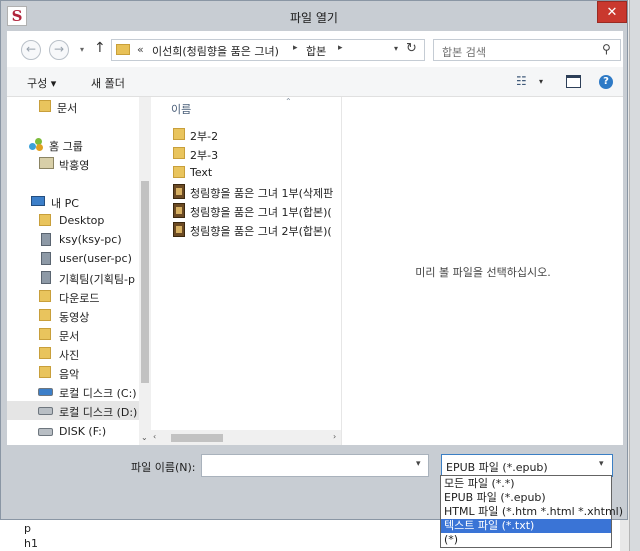 This screenshot has height=551, width=640. What do you see at coordinates (181, 109) in the screenshot?
I see `column-header-name: 이름` at bounding box center [181, 109].